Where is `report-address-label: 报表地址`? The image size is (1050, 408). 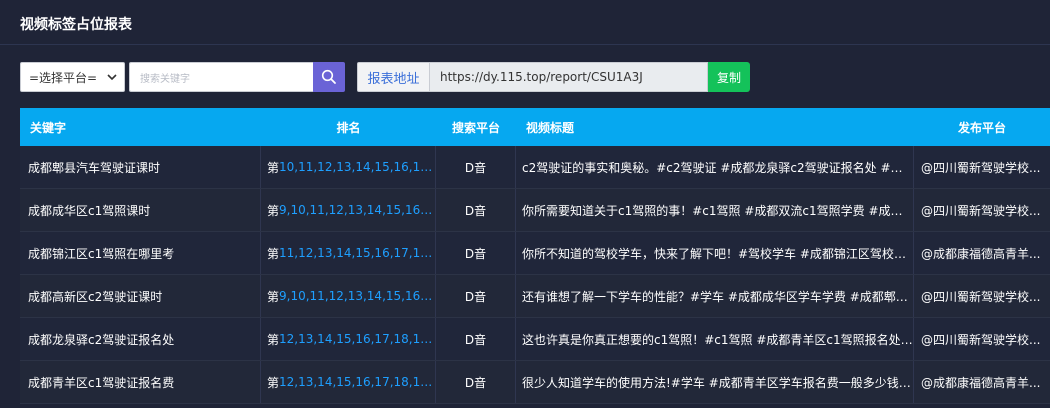 report-address-label: 报表地址 is located at coordinates (393, 77).